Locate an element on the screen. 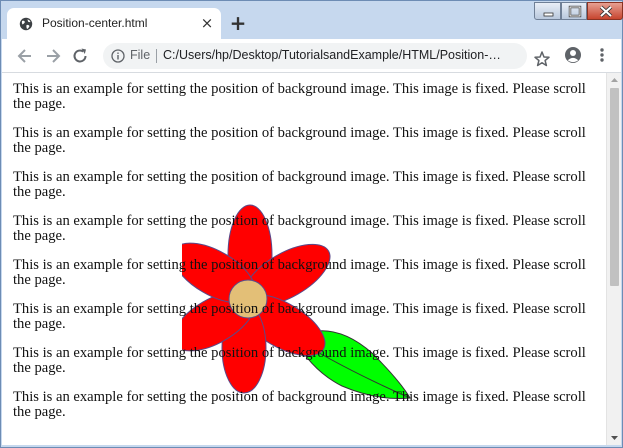 The image size is (623, 448). tab-title: Position-center.html is located at coordinates (95, 23).